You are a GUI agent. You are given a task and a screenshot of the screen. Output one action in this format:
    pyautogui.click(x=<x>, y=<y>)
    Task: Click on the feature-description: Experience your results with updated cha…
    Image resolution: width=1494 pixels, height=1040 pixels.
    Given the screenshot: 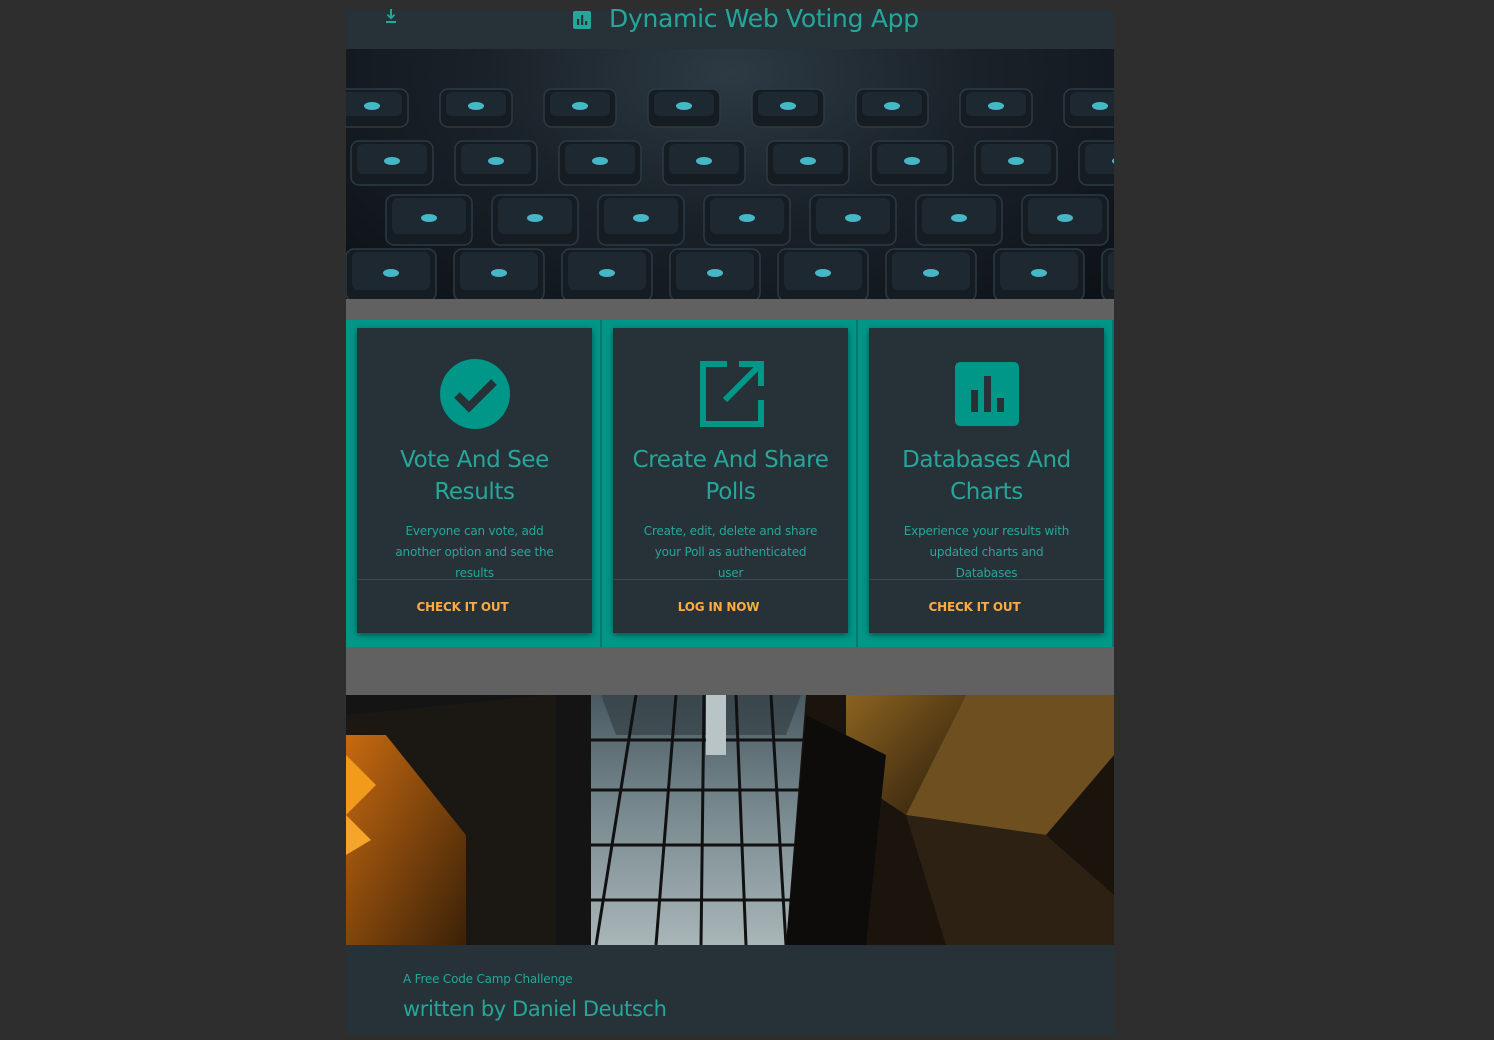 What is the action you would take?
    pyautogui.click(x=986, y=552)
    